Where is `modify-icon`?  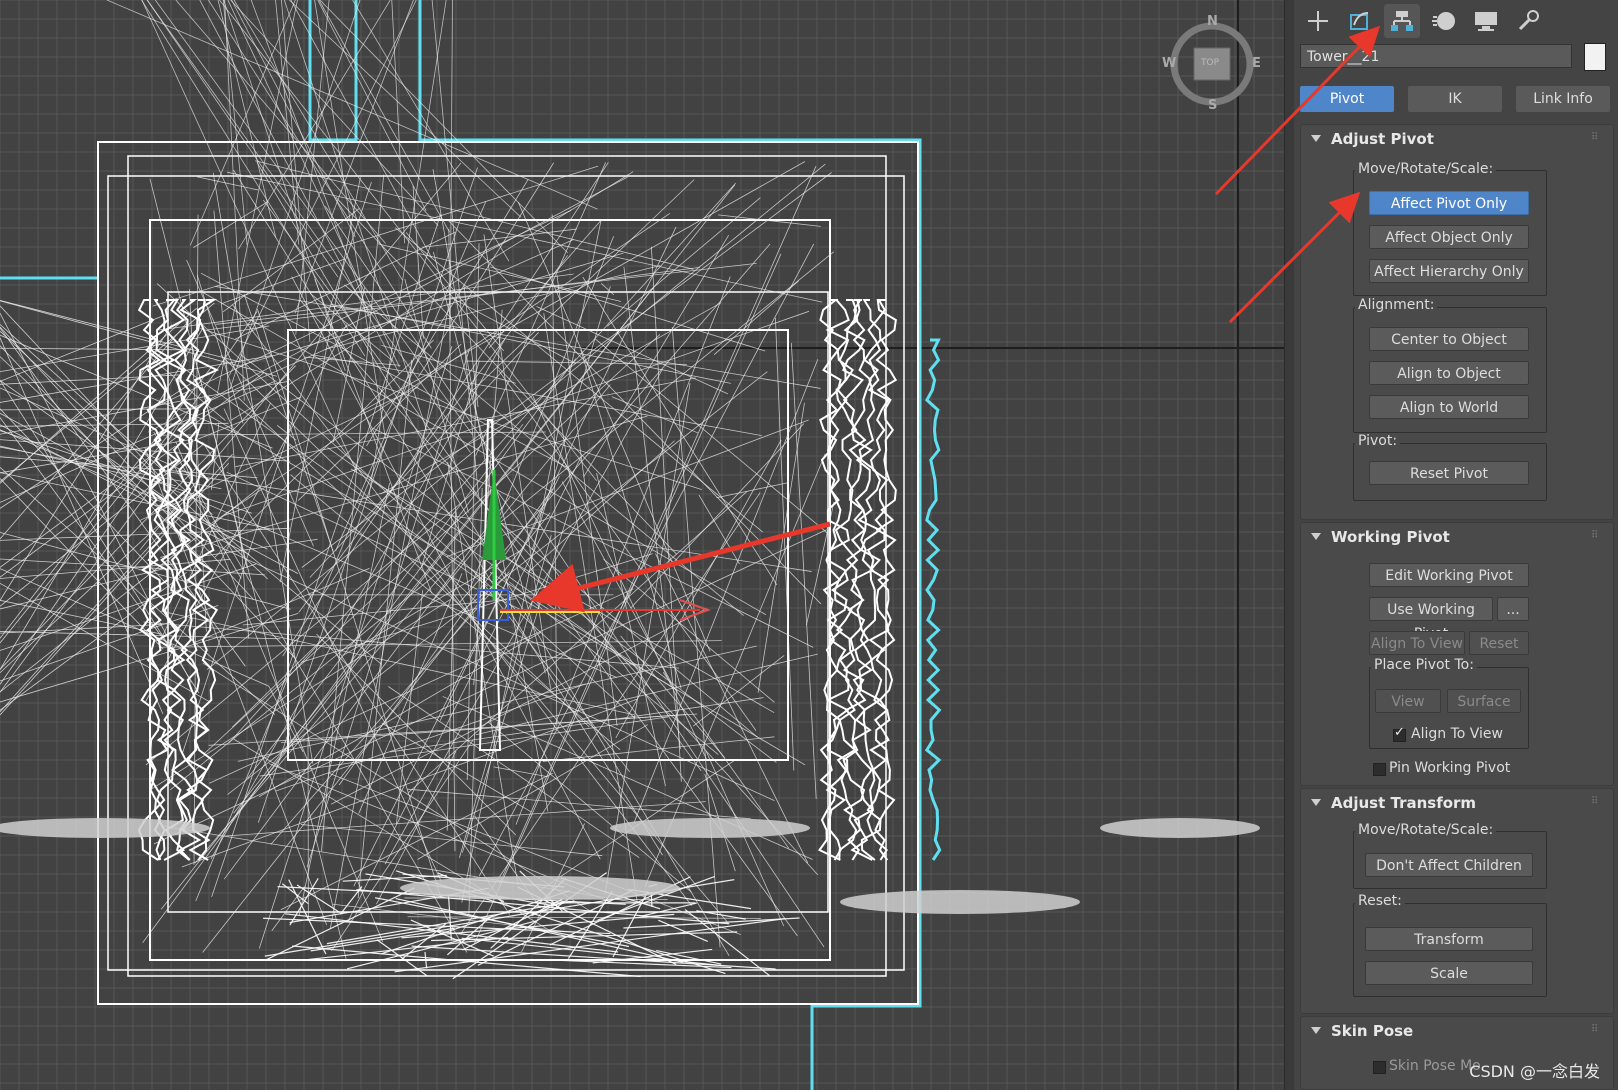 modify-icon is located at coordinates (1359, 21).